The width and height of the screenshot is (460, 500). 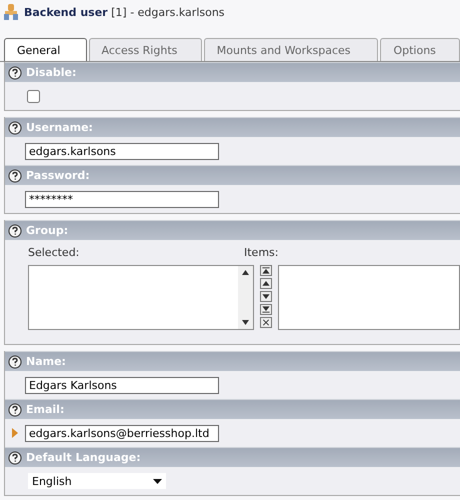 What do you see at coordinates (11, 12) in the screenshot?
I see `user-icon` at bounding box center [11, 12].